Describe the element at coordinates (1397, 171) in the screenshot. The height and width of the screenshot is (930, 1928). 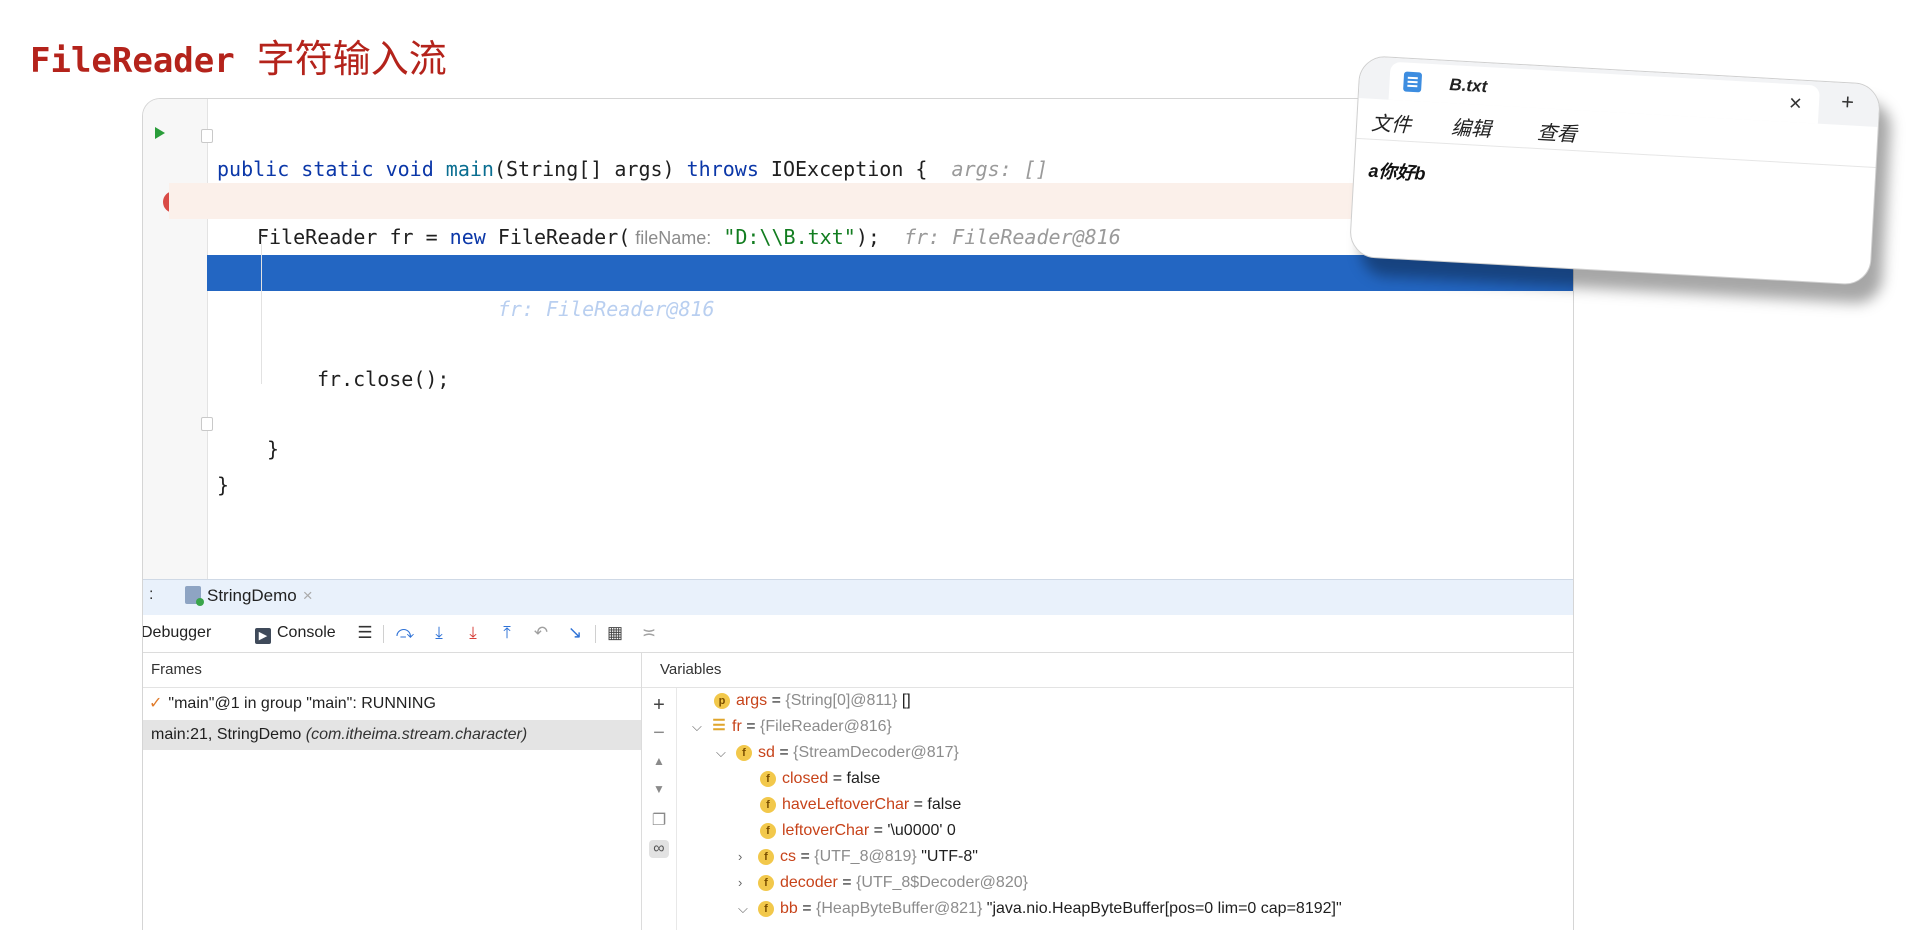
I see `notepad-text-content: a你好b` at that location.